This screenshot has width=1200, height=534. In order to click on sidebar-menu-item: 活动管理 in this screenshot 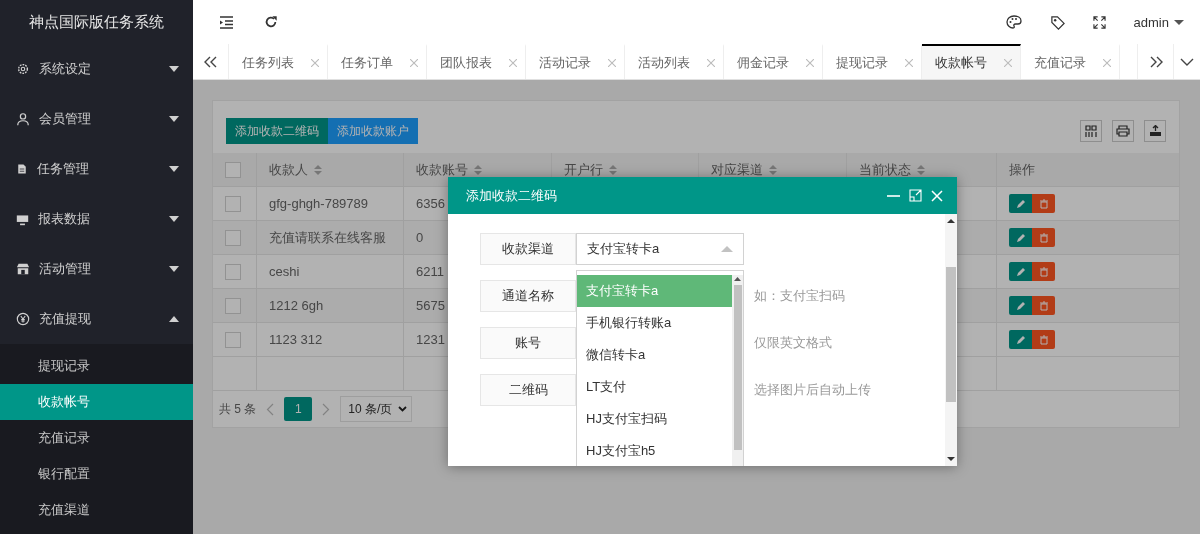, I will do `click(96, 269)`.